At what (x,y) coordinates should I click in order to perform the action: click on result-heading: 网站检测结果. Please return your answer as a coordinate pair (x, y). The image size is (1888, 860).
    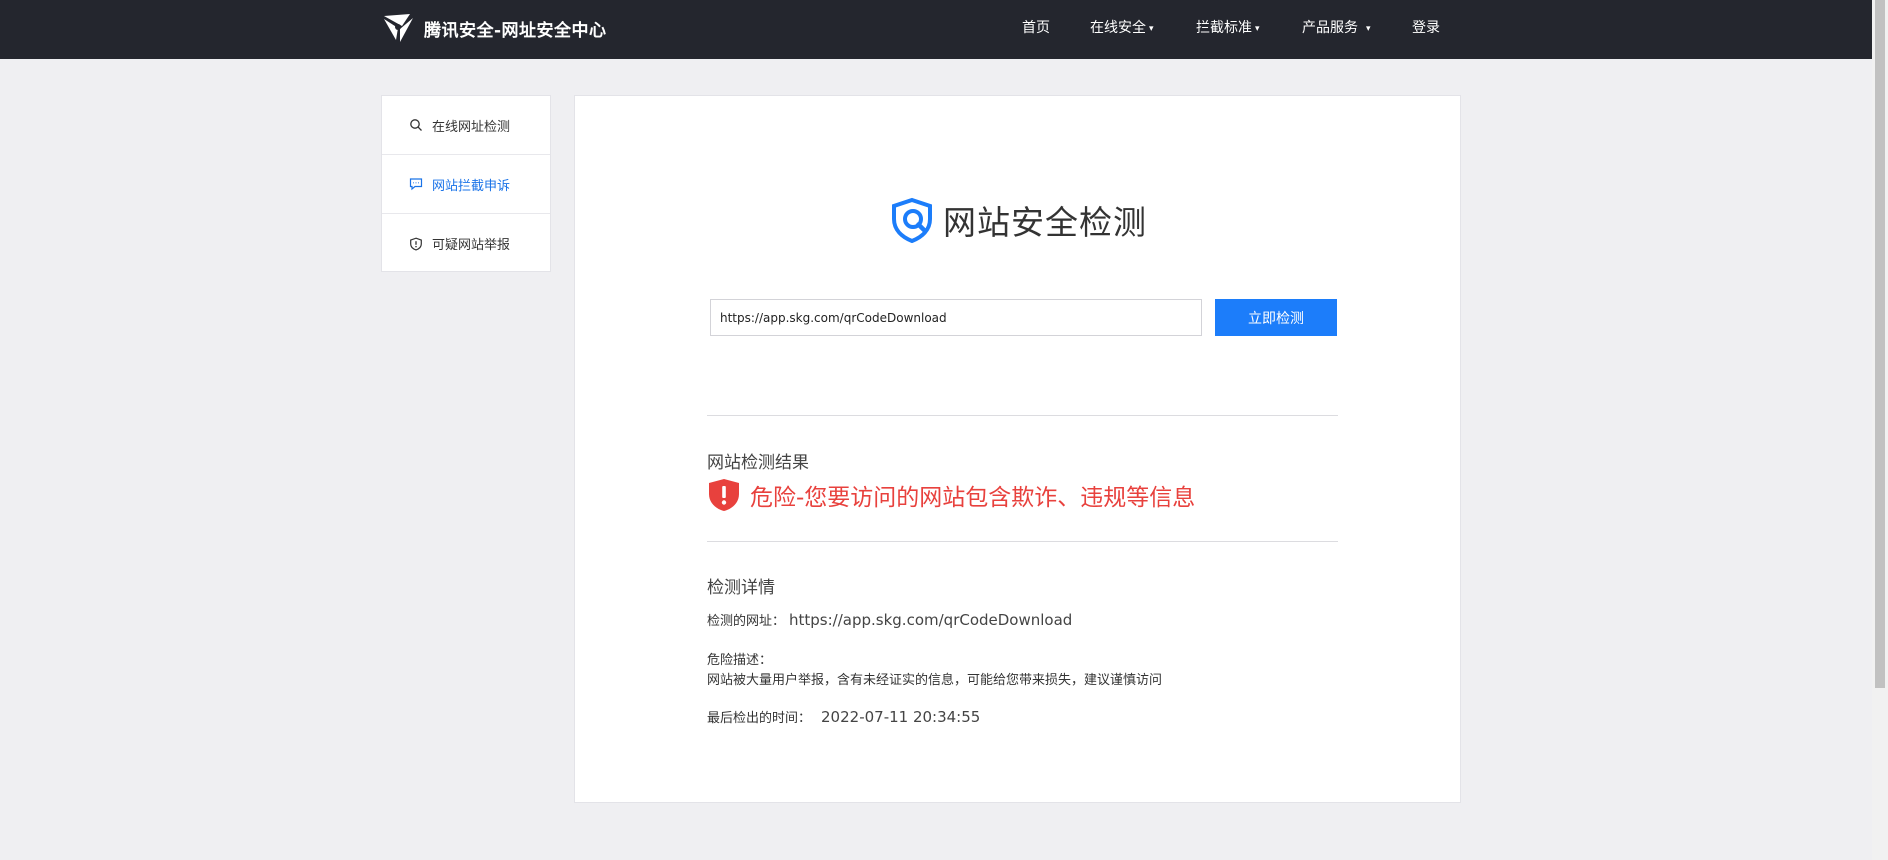
    Looking at the image, I should click on (758, 463).